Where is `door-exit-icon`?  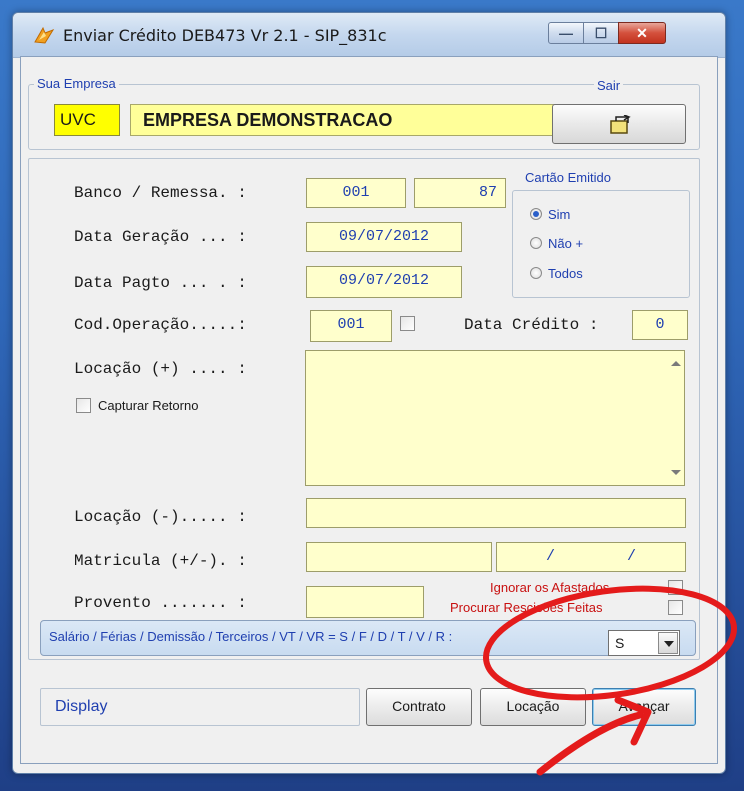
door-exit-icon is located at coordinates (620, 124).